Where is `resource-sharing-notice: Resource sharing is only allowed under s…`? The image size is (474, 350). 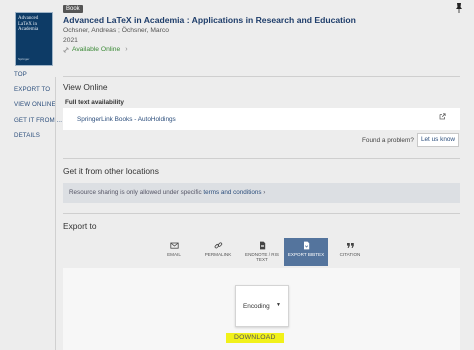 resource-sharing-notice: Resource sharing is only allowed under s… is located at coordinates (261, 193).